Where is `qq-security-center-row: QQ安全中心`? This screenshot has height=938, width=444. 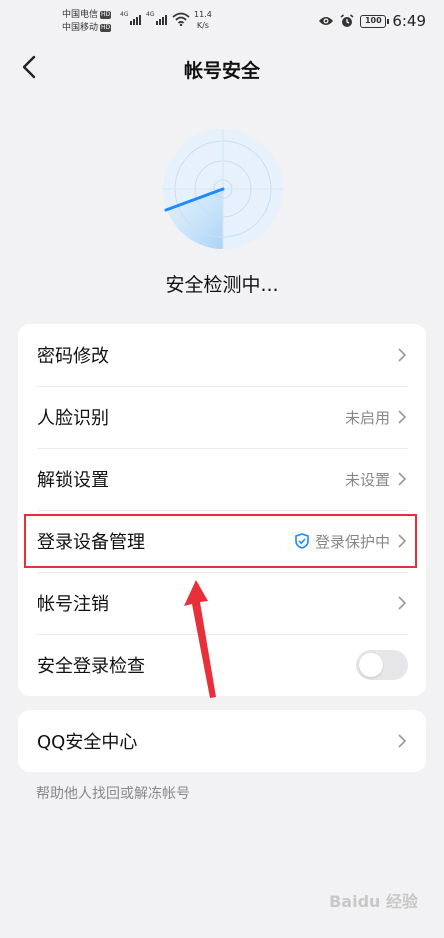
qq-security-center-row: QQ安全中心 is located at coordinates (222, 741).